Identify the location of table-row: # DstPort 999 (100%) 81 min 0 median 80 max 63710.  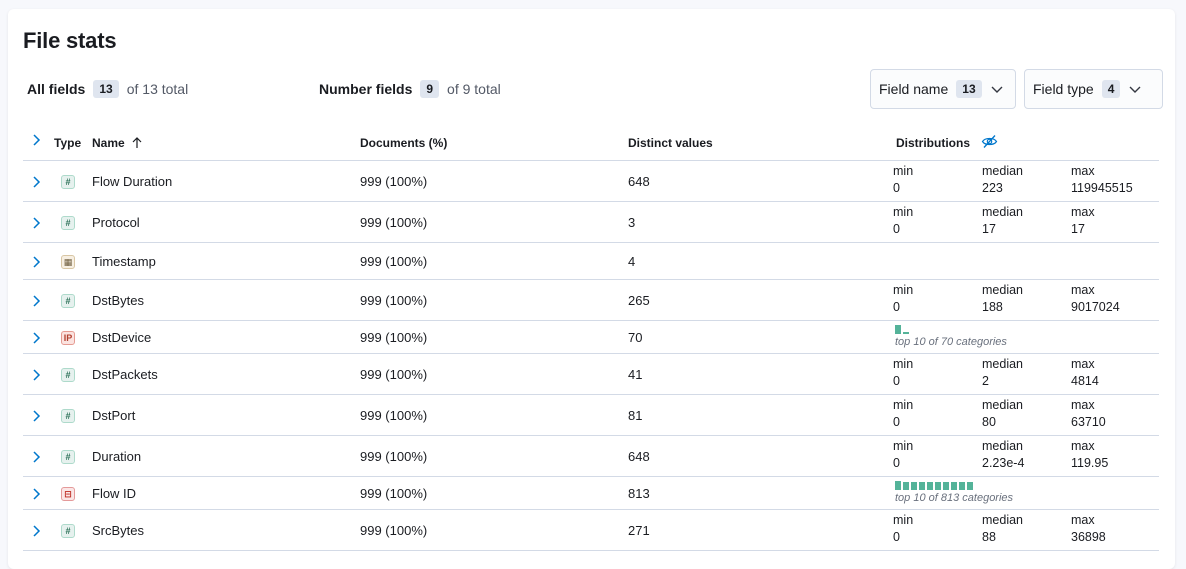
(591, 415).